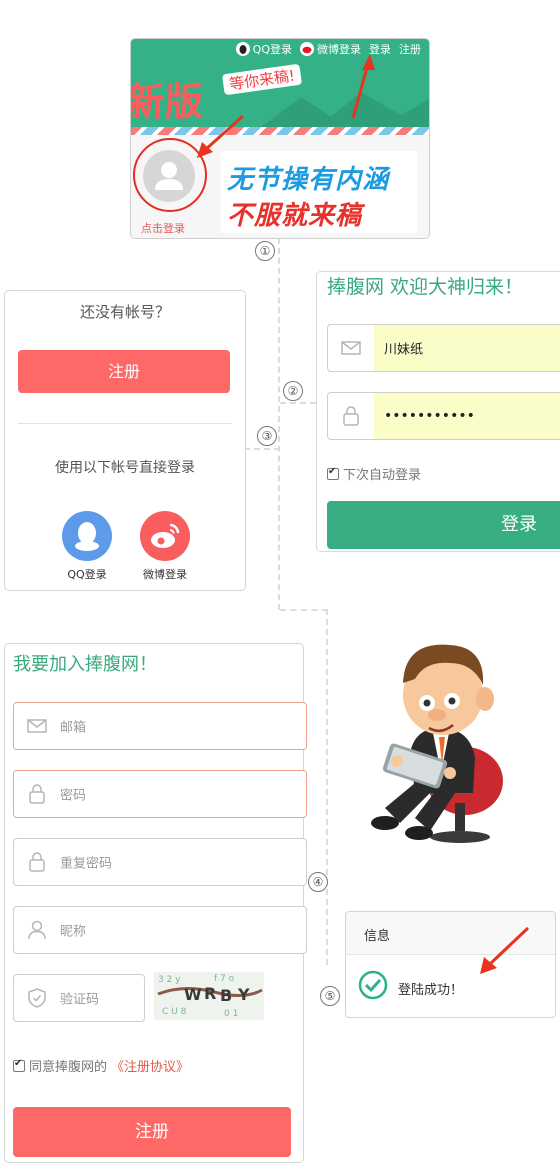  What do you see at coordinates (37, 998) in the screenshot?
I see `shield-icon` at bounding box center [37, 998].